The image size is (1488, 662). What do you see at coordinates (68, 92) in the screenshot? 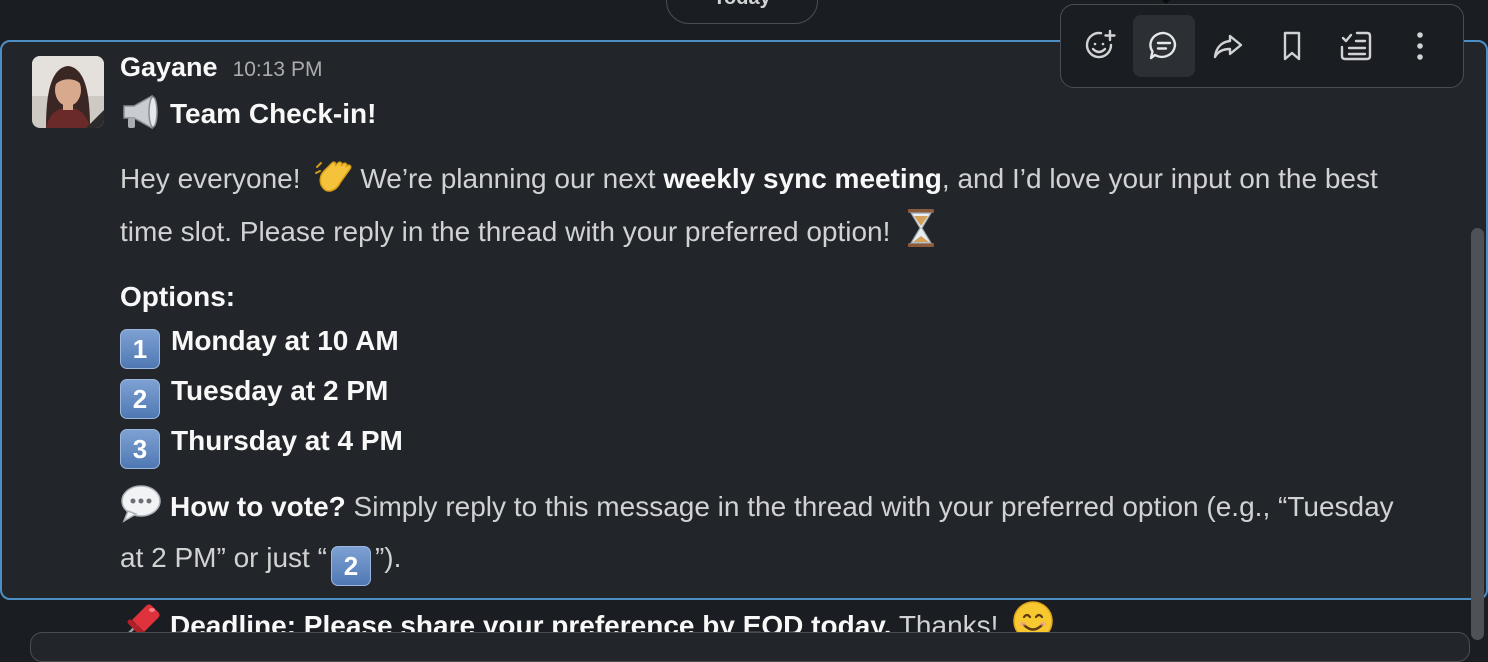
I see `avatar` at bounding box center [68, 92].